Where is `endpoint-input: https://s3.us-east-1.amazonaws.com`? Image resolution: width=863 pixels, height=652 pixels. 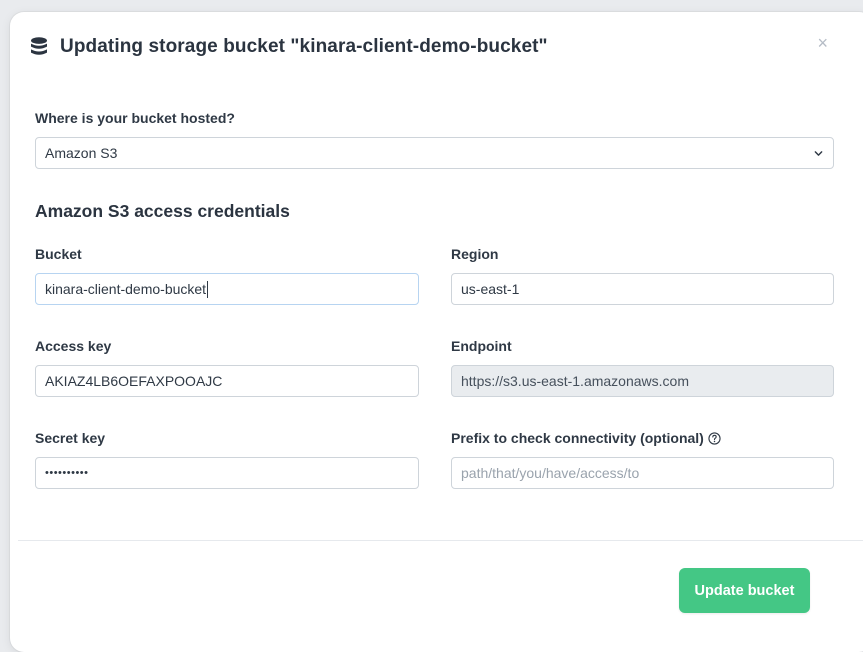 endpoint-input: https://s3.us-east-1.amazonaws.com is located at coordinates (642, 381).